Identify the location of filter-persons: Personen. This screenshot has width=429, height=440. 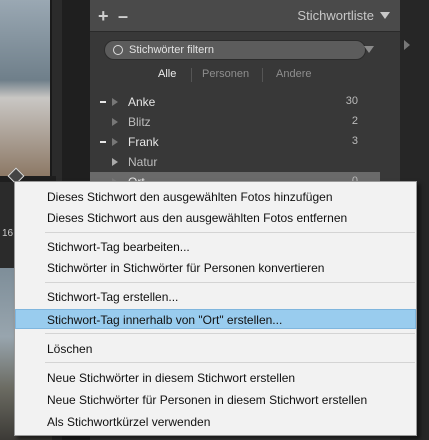
(225, 74).